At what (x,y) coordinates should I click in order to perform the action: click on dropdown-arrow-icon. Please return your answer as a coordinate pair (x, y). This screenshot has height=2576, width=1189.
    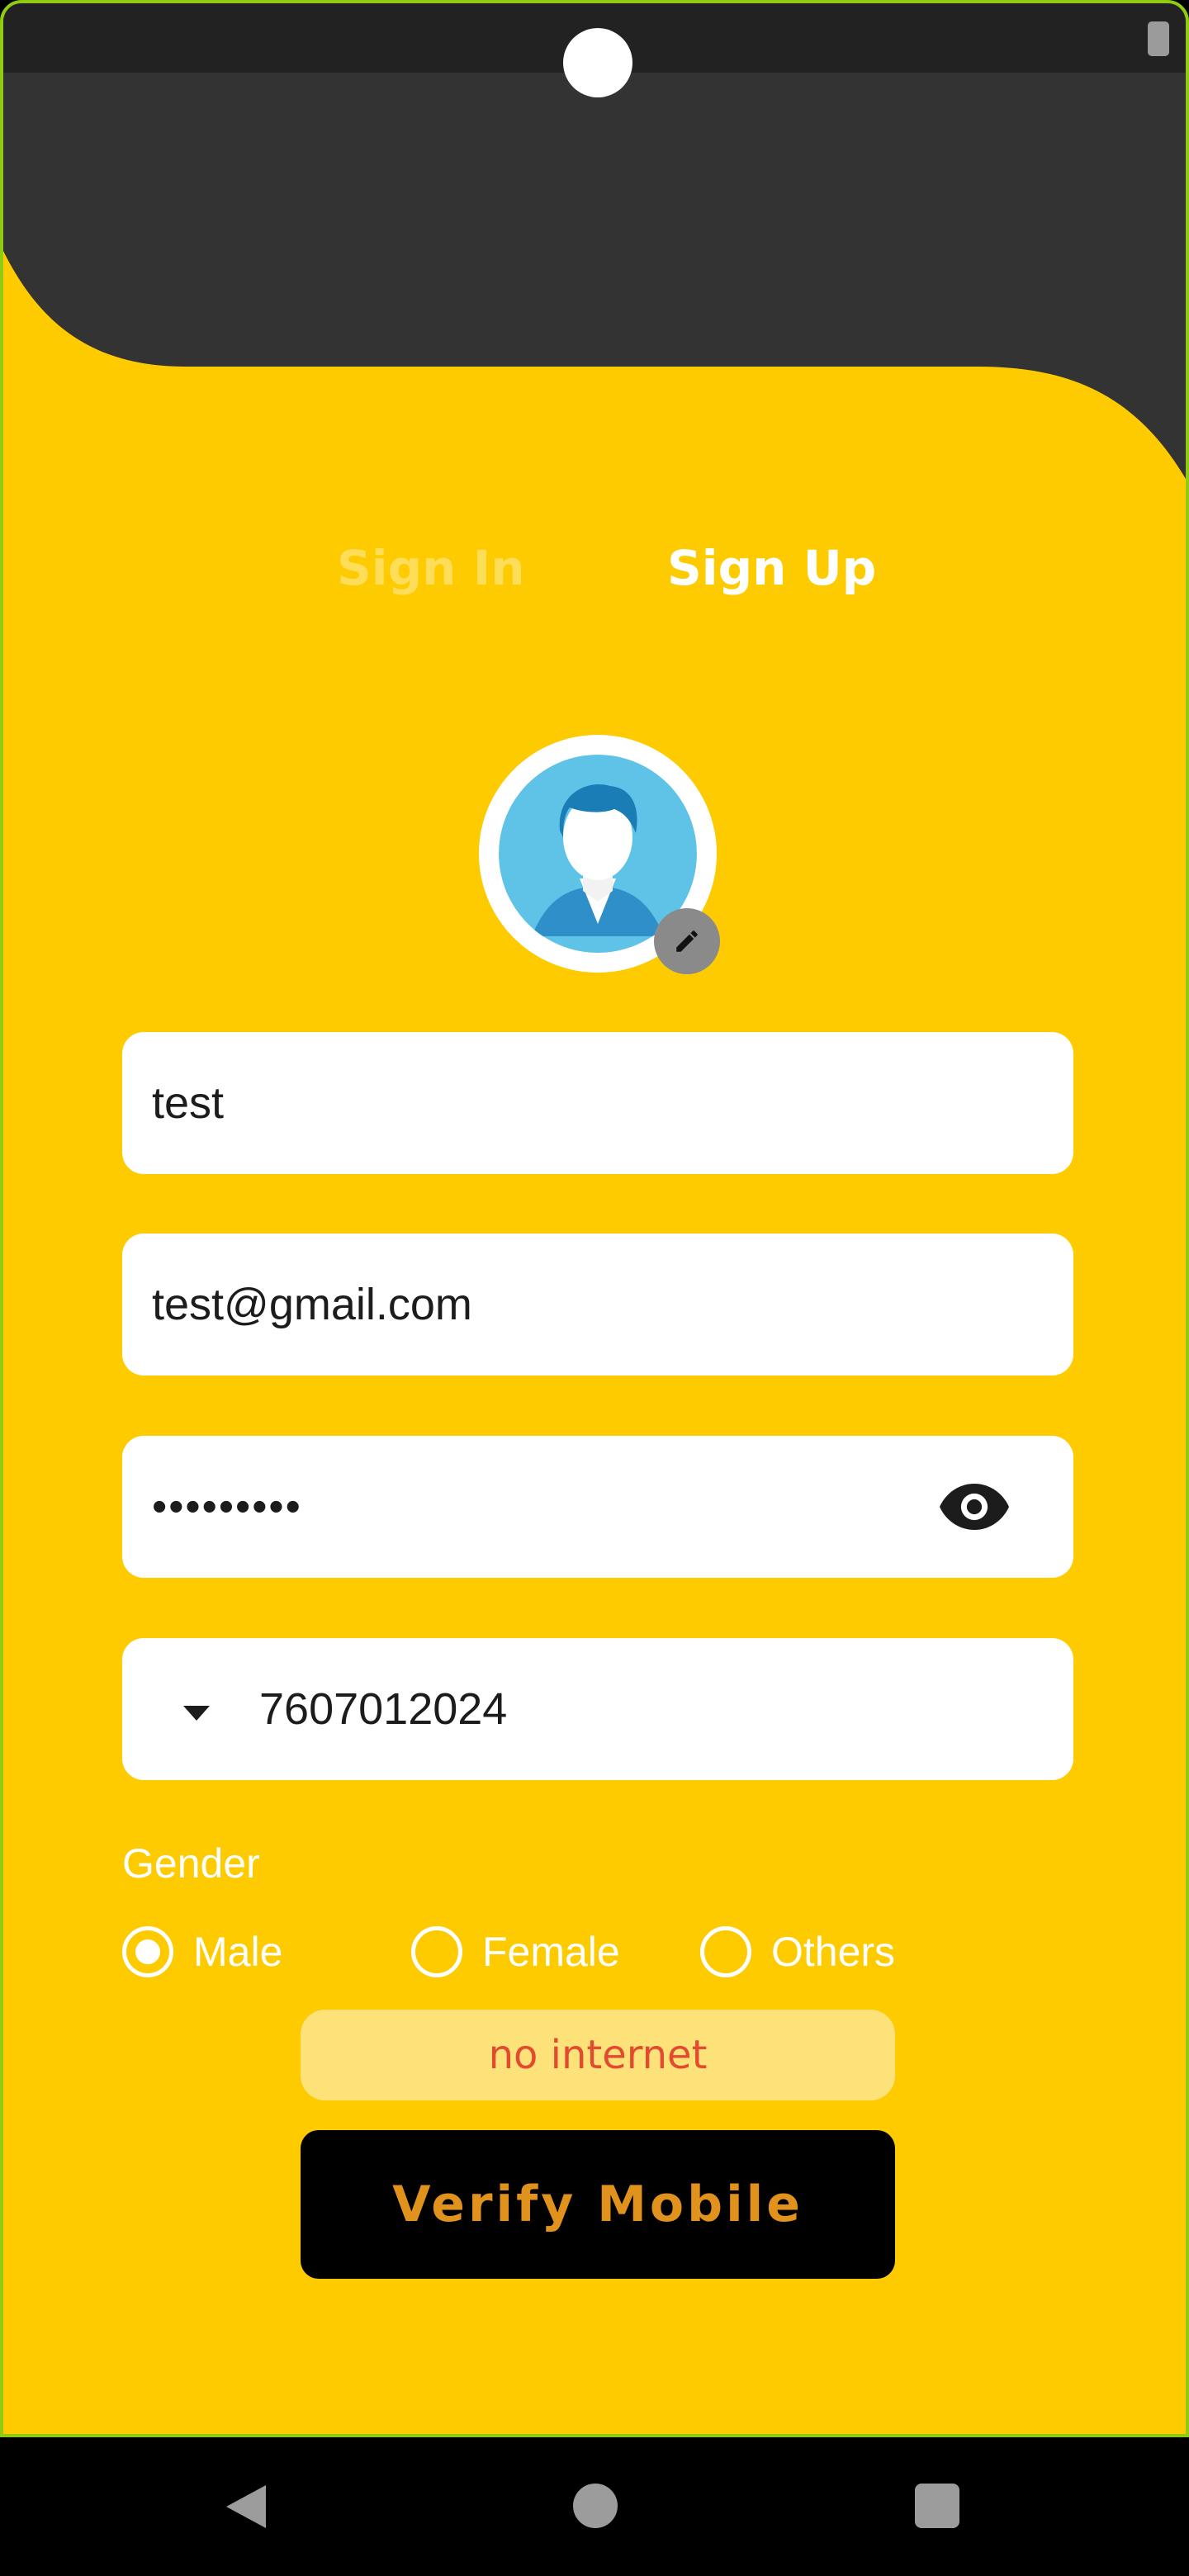
    Looking at the image, I should click on (196, 1712).